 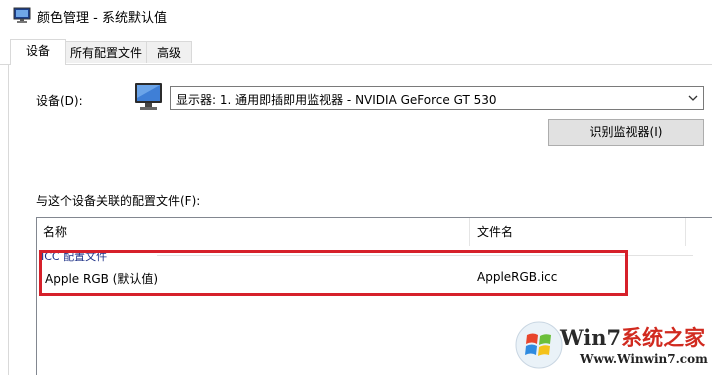 What do you see at coordinates (55, 232) in the screenshot?
I see `column-header-name: 名称` at bounding box center [55, 232].